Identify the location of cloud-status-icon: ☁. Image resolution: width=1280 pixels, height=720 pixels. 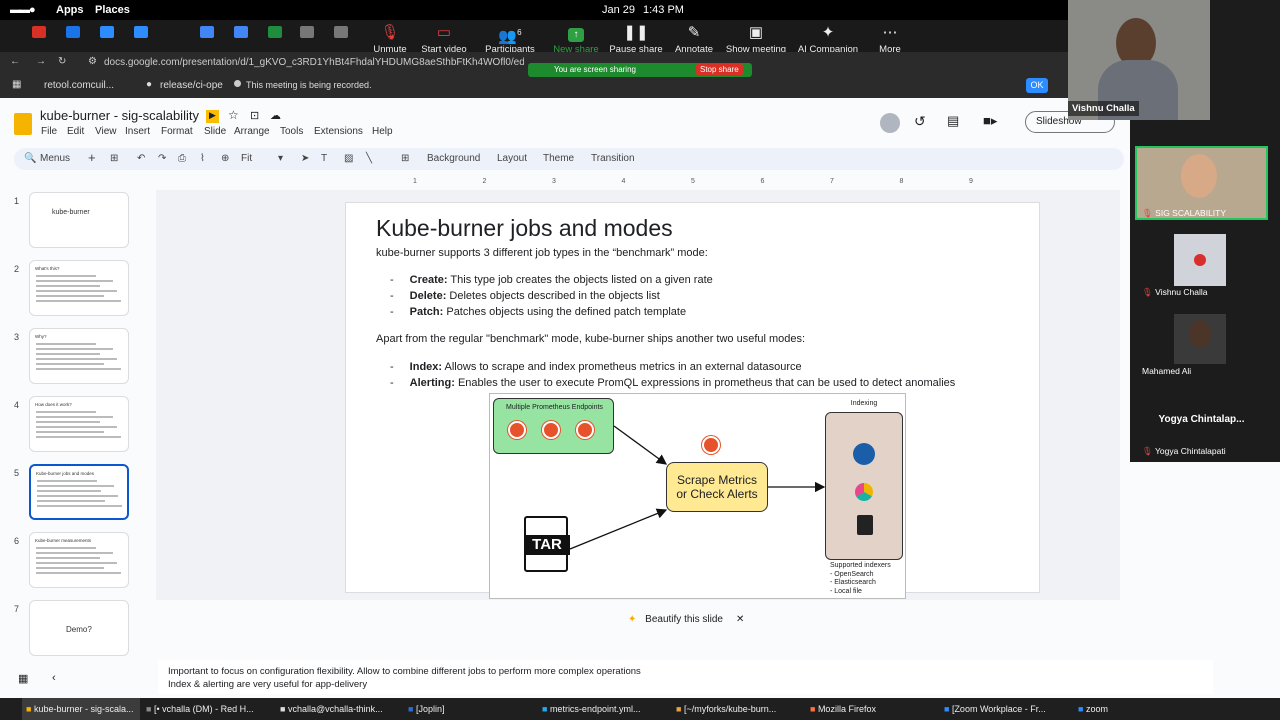
(275, 115).